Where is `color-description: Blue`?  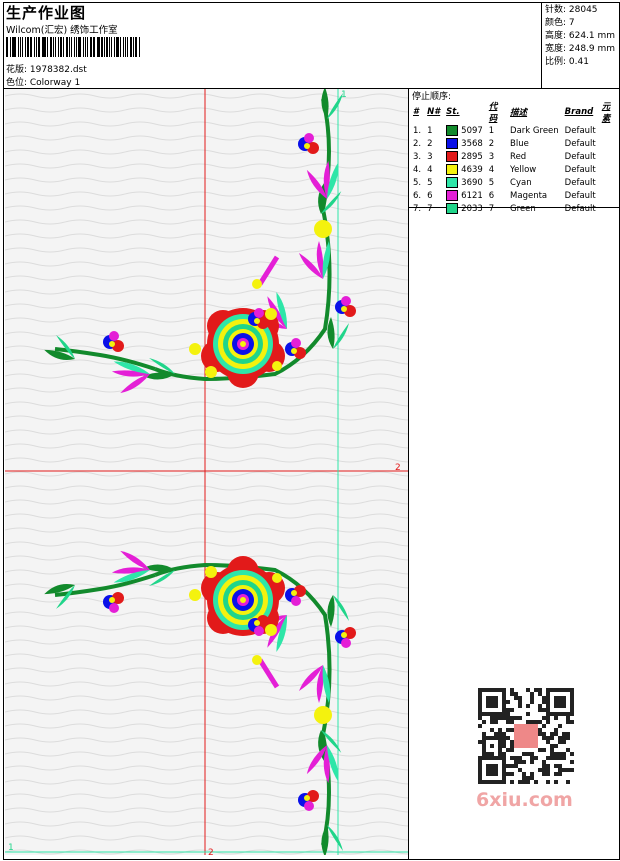 color-description: Blue is located at coordinates (519, 143).